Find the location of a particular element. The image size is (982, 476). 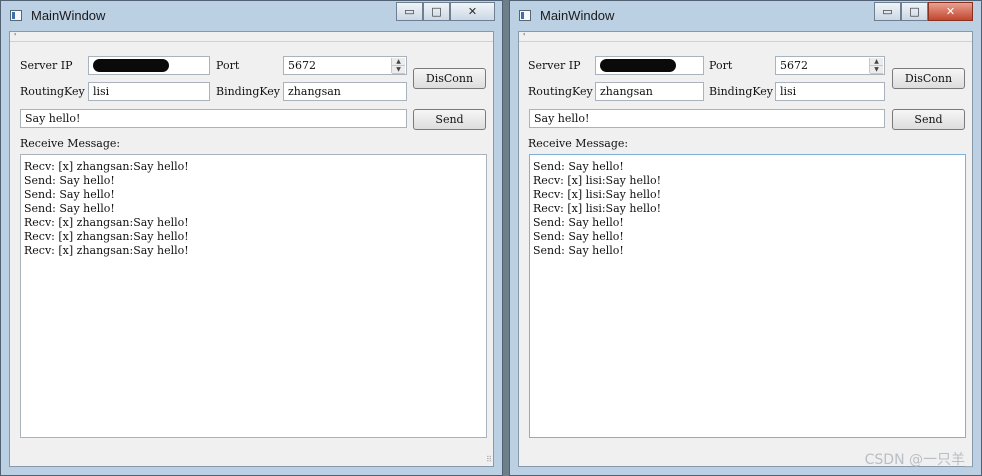

binding-key-input: zhangsan is located at coordinates (345, 91).